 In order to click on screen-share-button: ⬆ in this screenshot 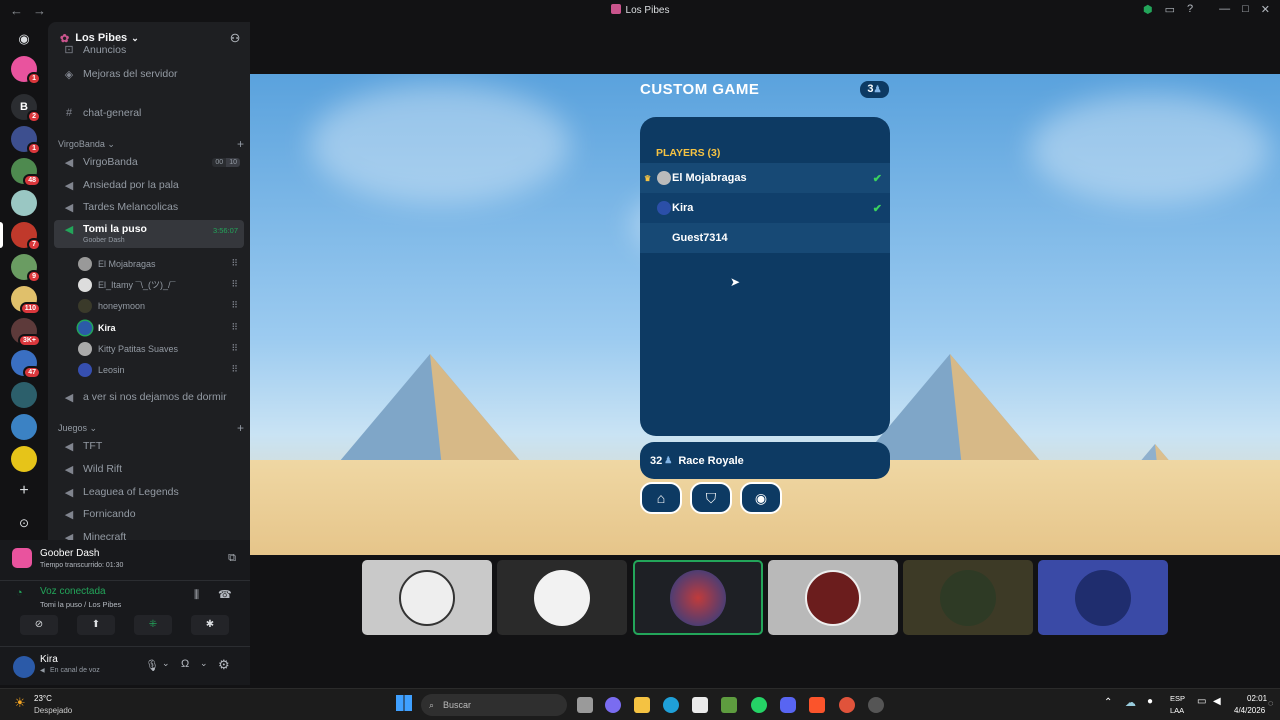, I will do `click(96, 625)`.